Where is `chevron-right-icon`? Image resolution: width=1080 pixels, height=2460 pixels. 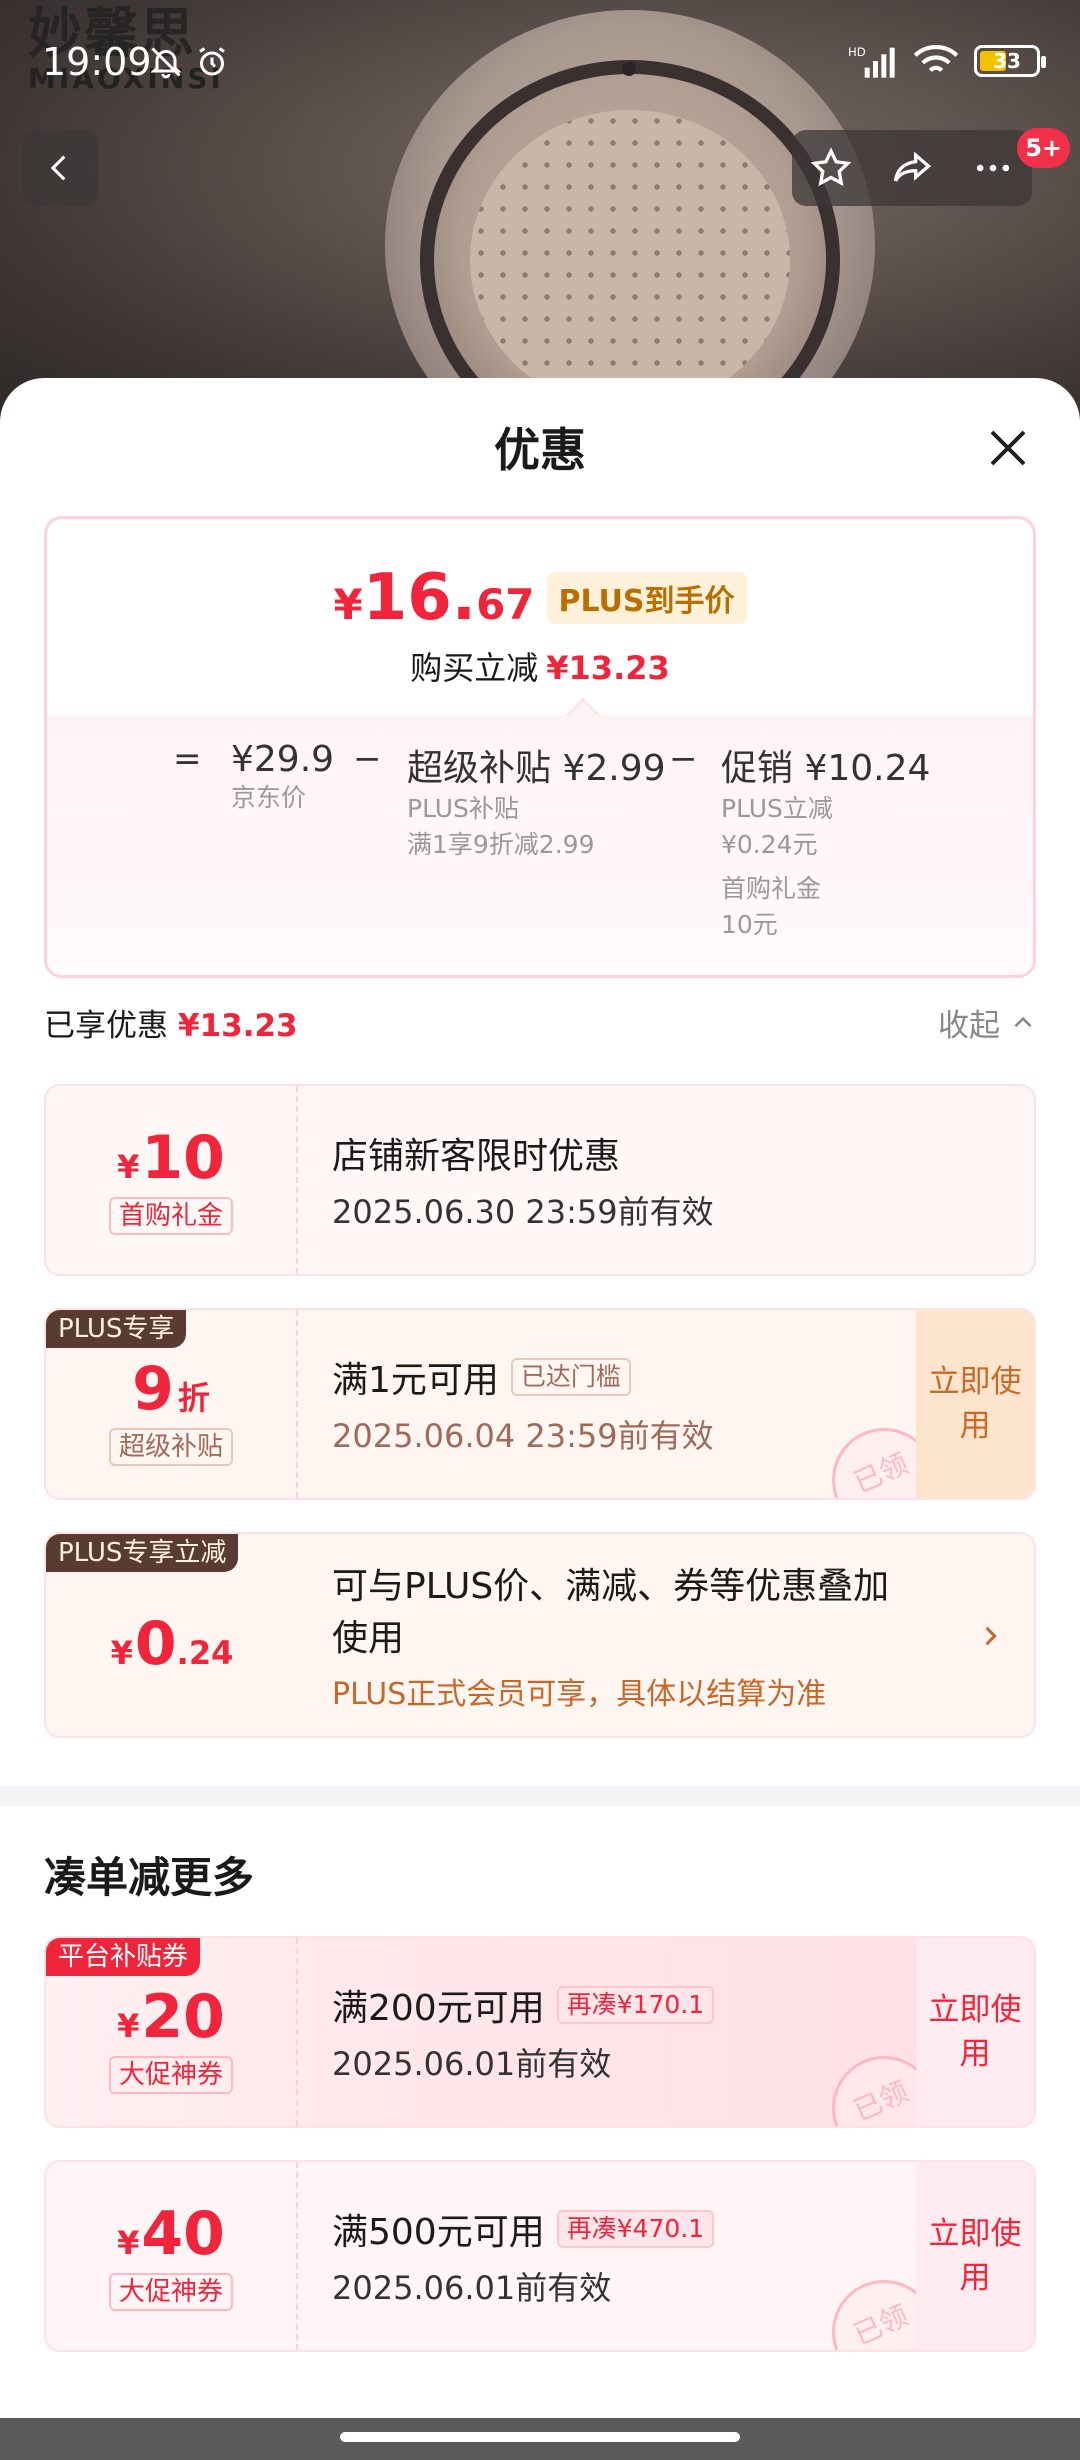
chevron-right-icon is located at coordinates (990, 1636).